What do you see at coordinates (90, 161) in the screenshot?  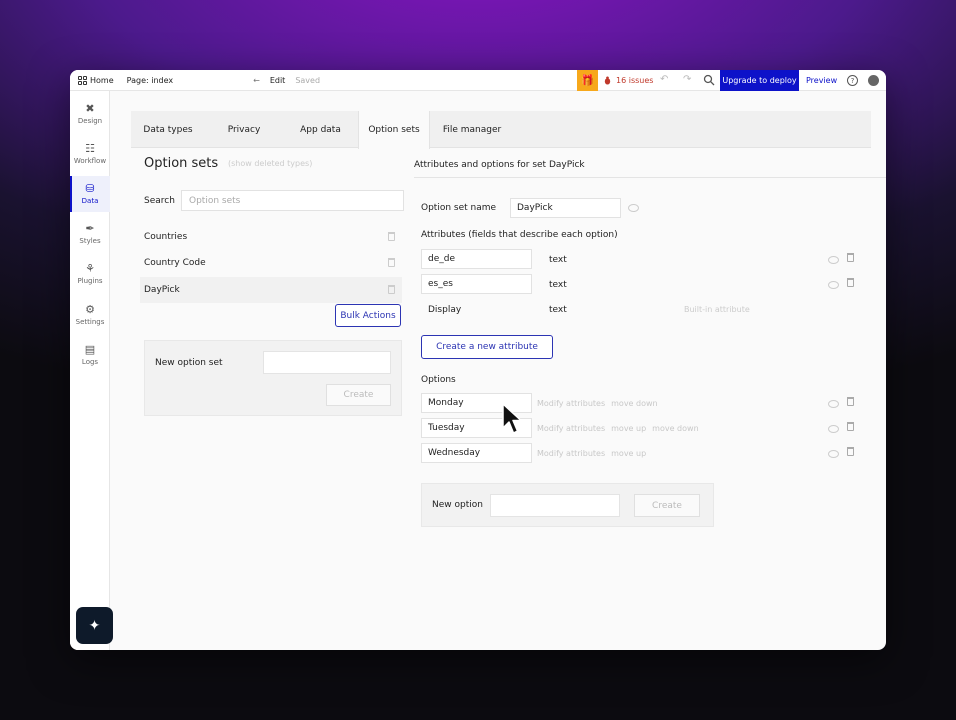 I see `sidebar-item-label: Workflow` at bounding box center [90, 161].